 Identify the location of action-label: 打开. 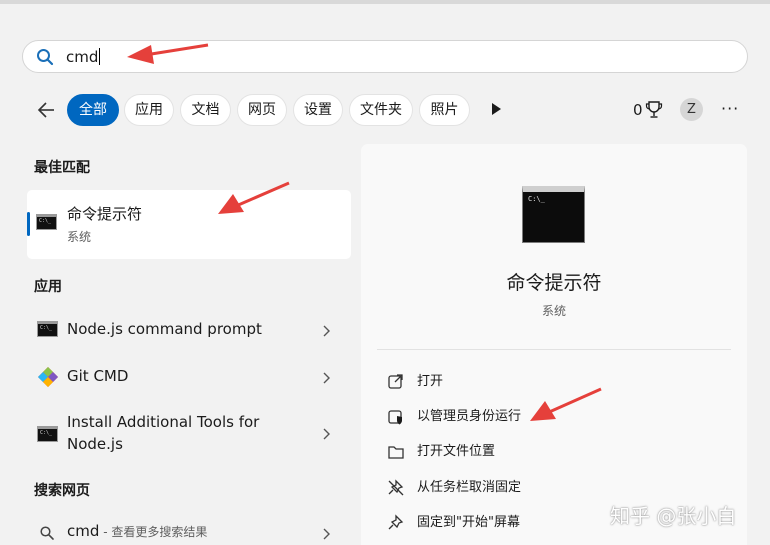
(430, 381).